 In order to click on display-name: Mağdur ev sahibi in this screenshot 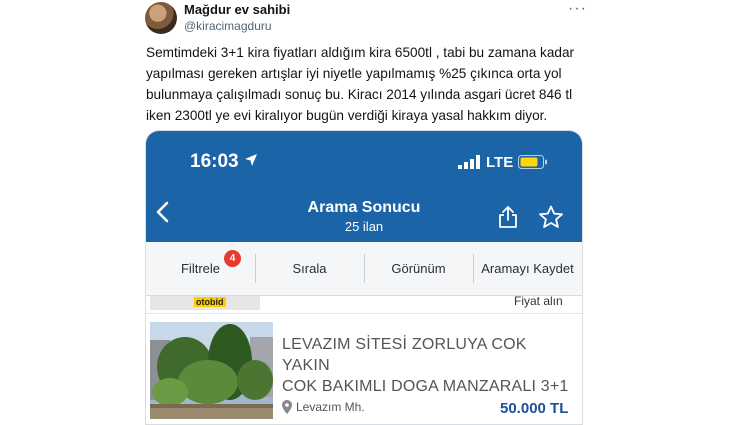, I will do `click(237, 9)`.